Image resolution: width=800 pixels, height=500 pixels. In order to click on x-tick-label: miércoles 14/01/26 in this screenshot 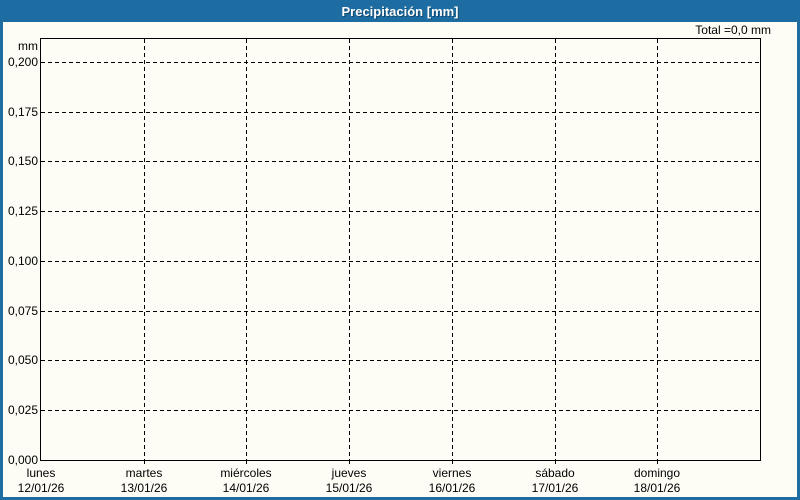, I will do `click(246, 481)`.